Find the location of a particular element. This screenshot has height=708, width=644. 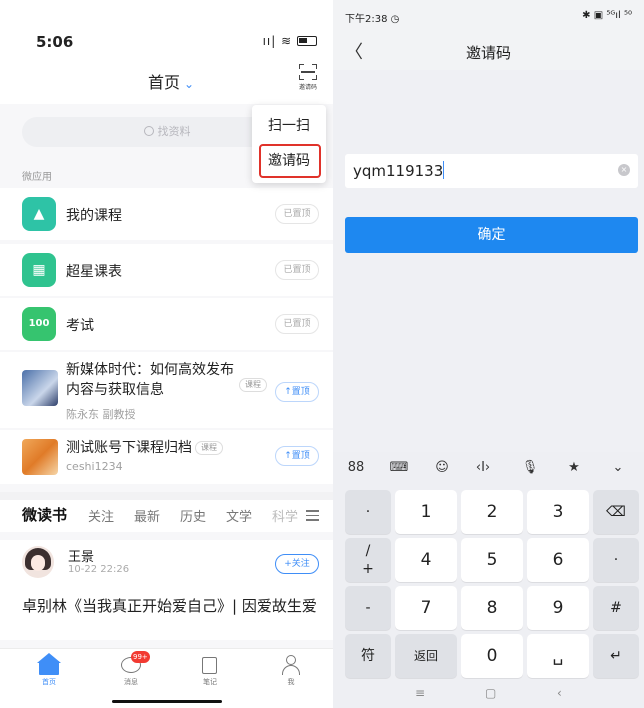

content-tabs: 微读书 关注 最新 历史 文学 科学 is located at coordinates (166, 512).